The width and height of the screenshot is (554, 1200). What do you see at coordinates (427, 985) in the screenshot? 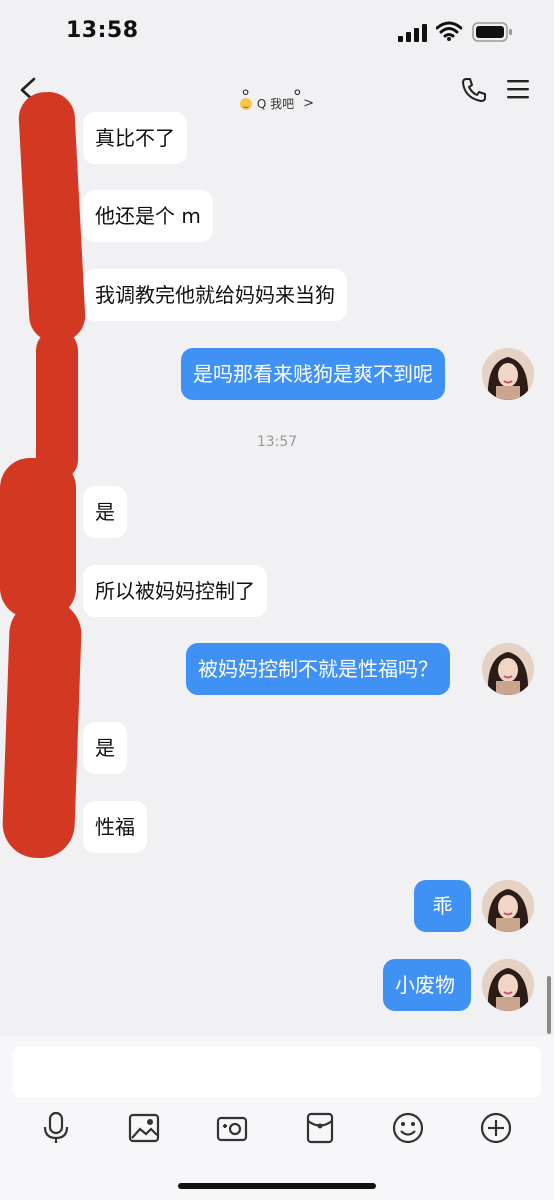
I see `message-bubble-outgoing: 小废物` at bounding box center [427, 985].